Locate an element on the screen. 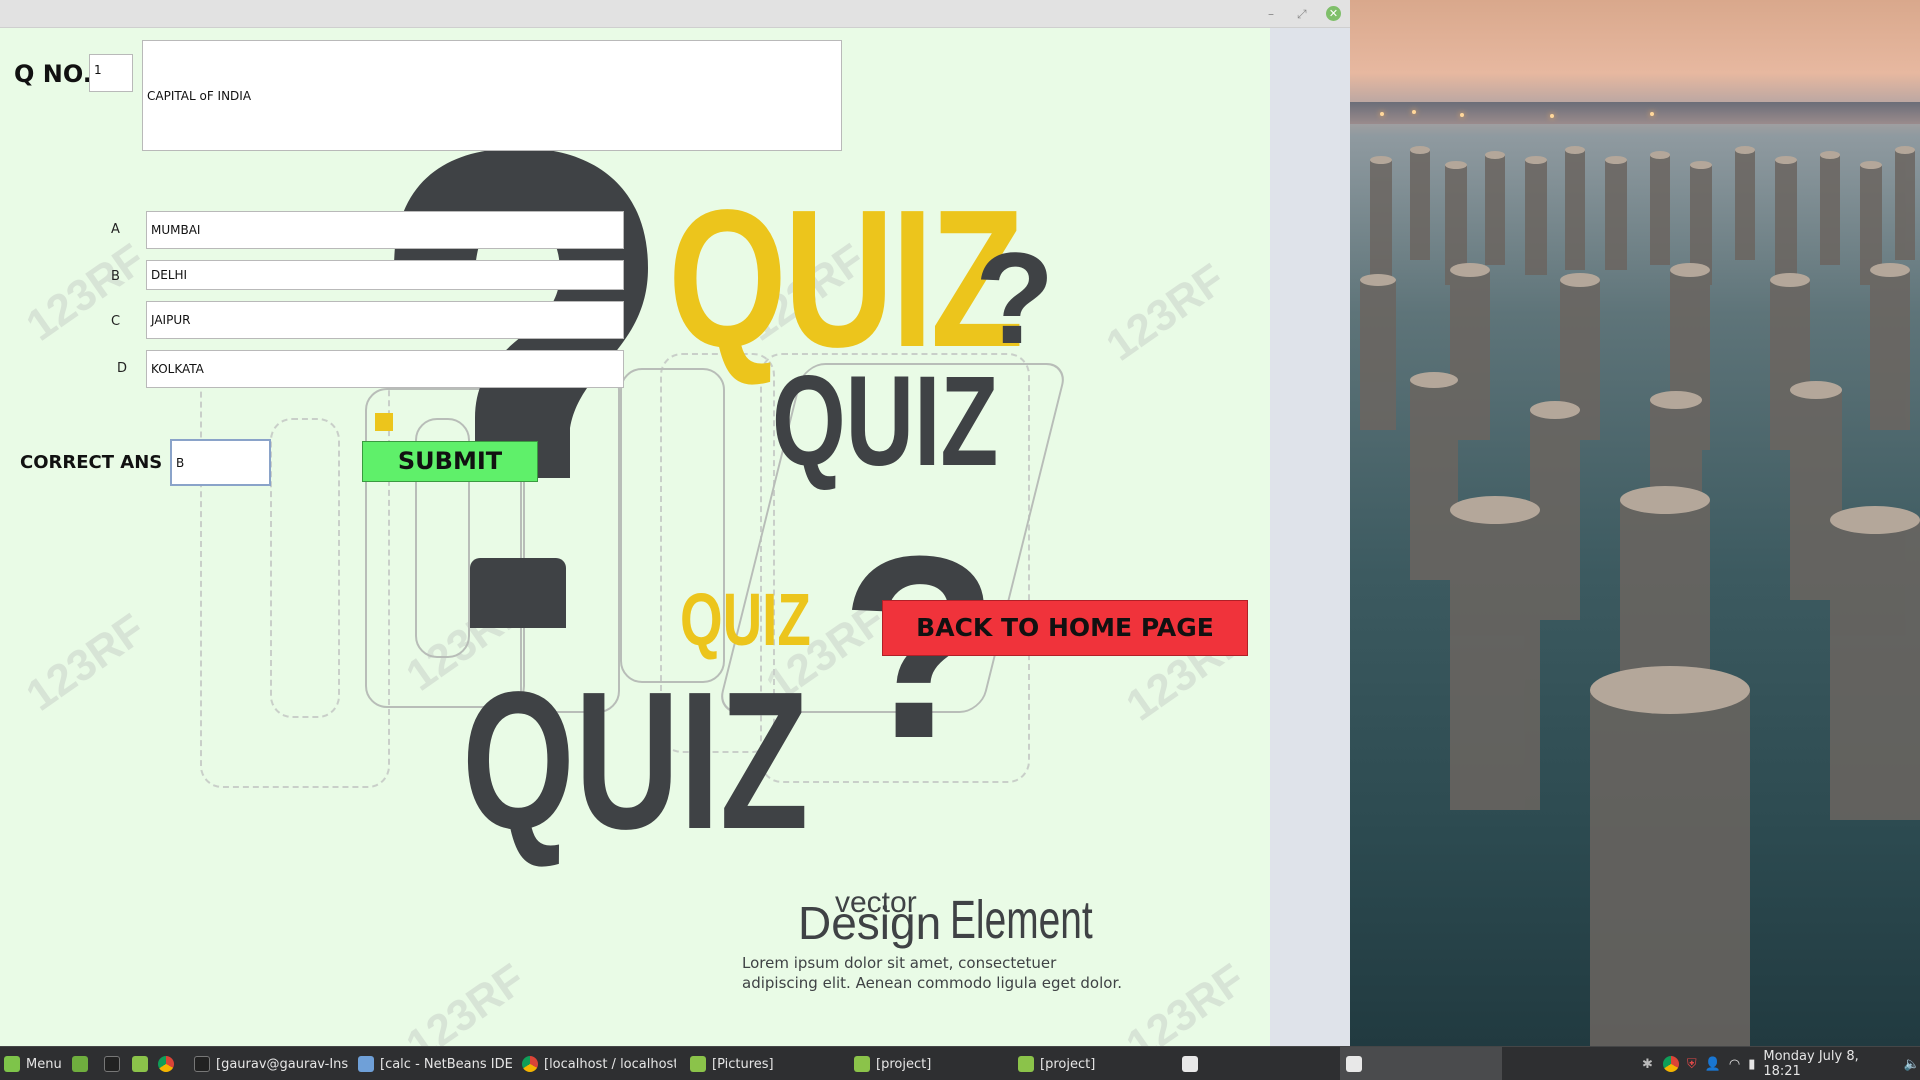  option-d-input: KOLKATA is located at coordinates (385, 369).